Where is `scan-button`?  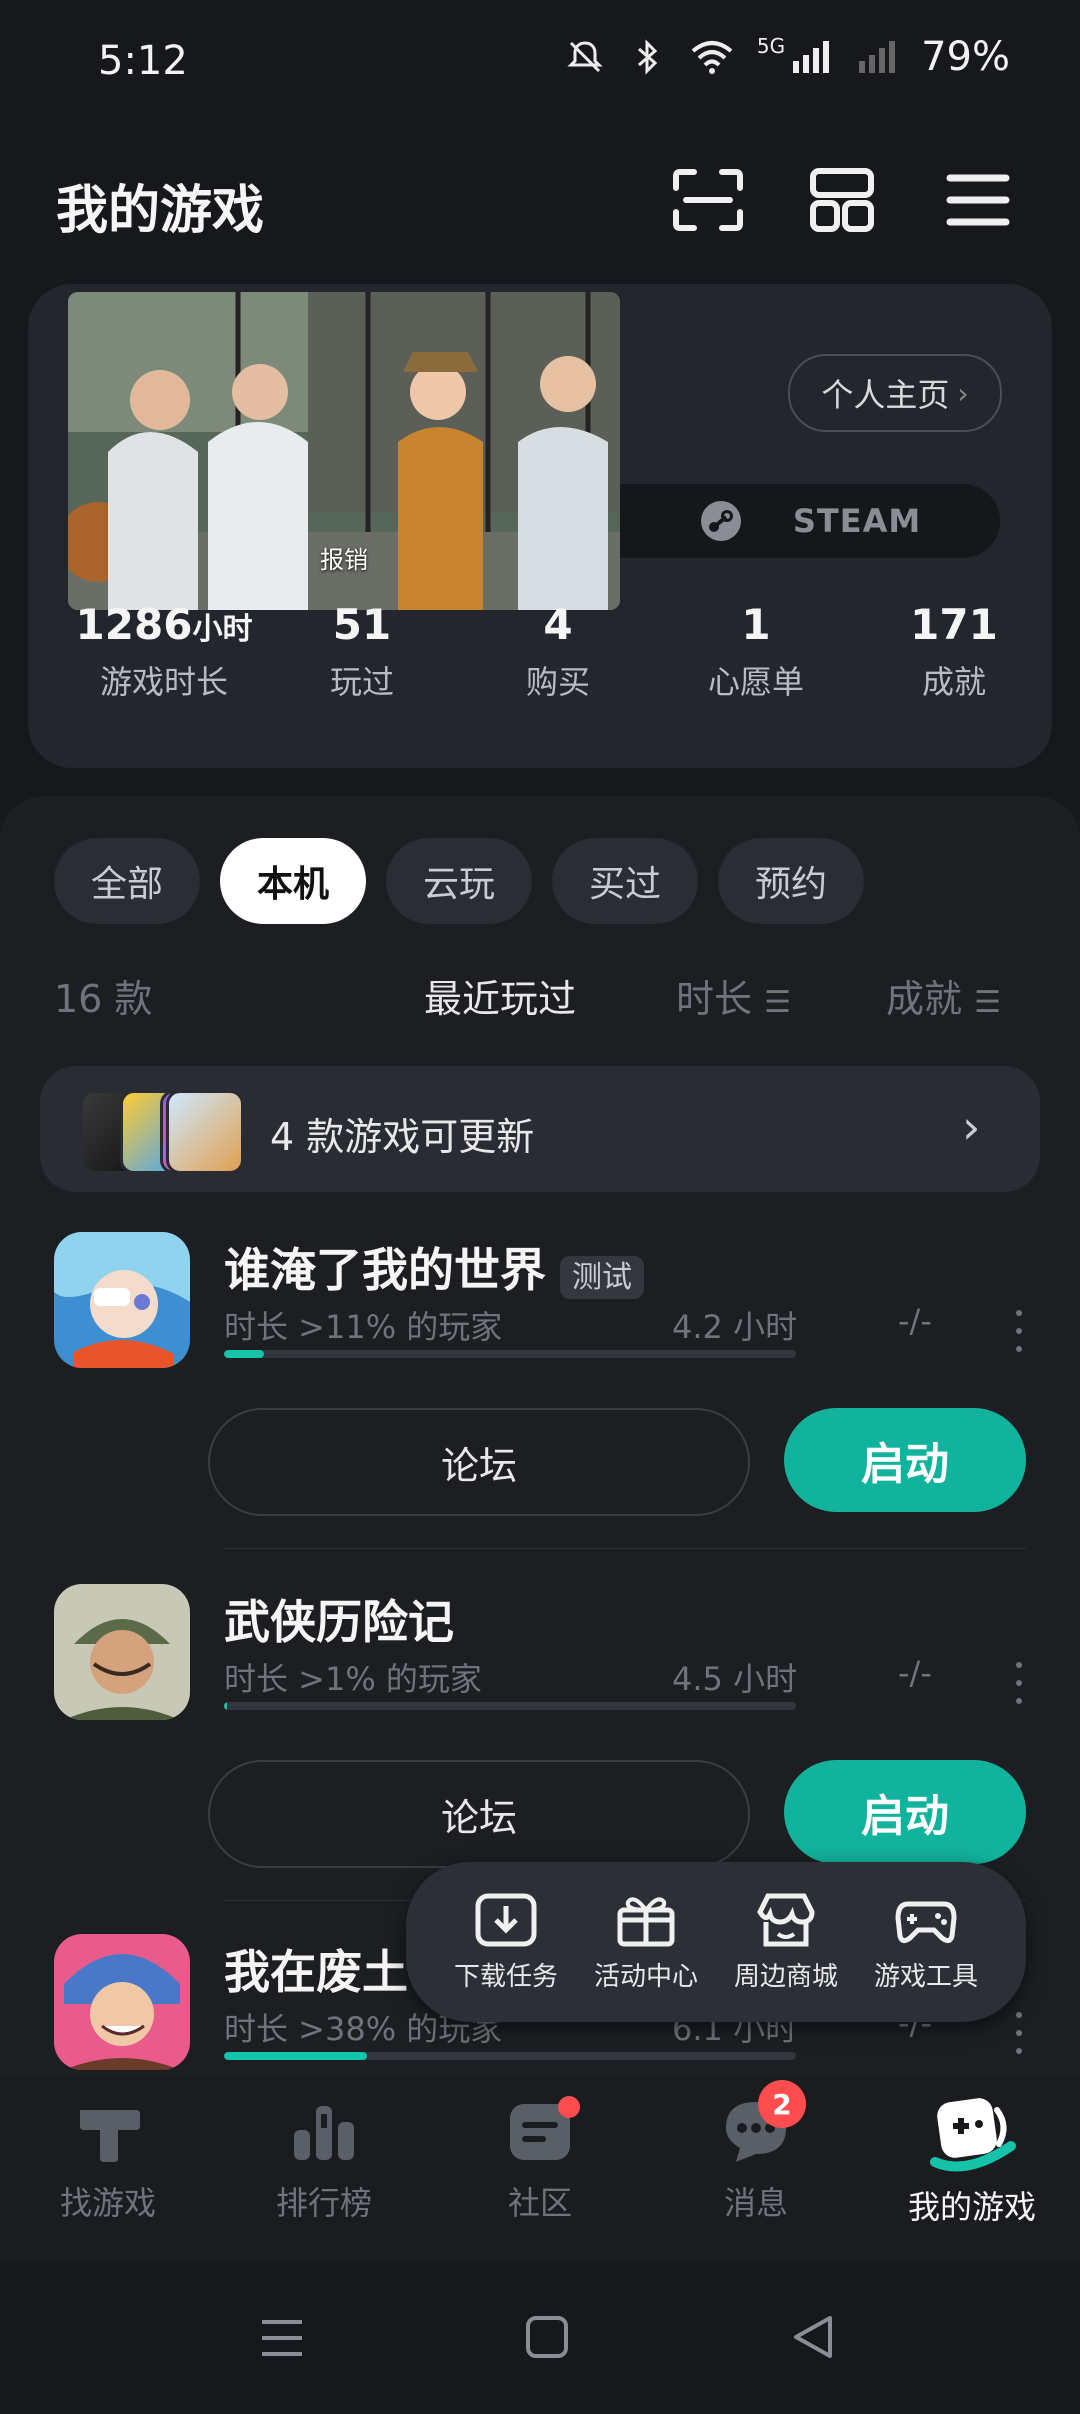
scan-button is located at coordinates (708, 200).